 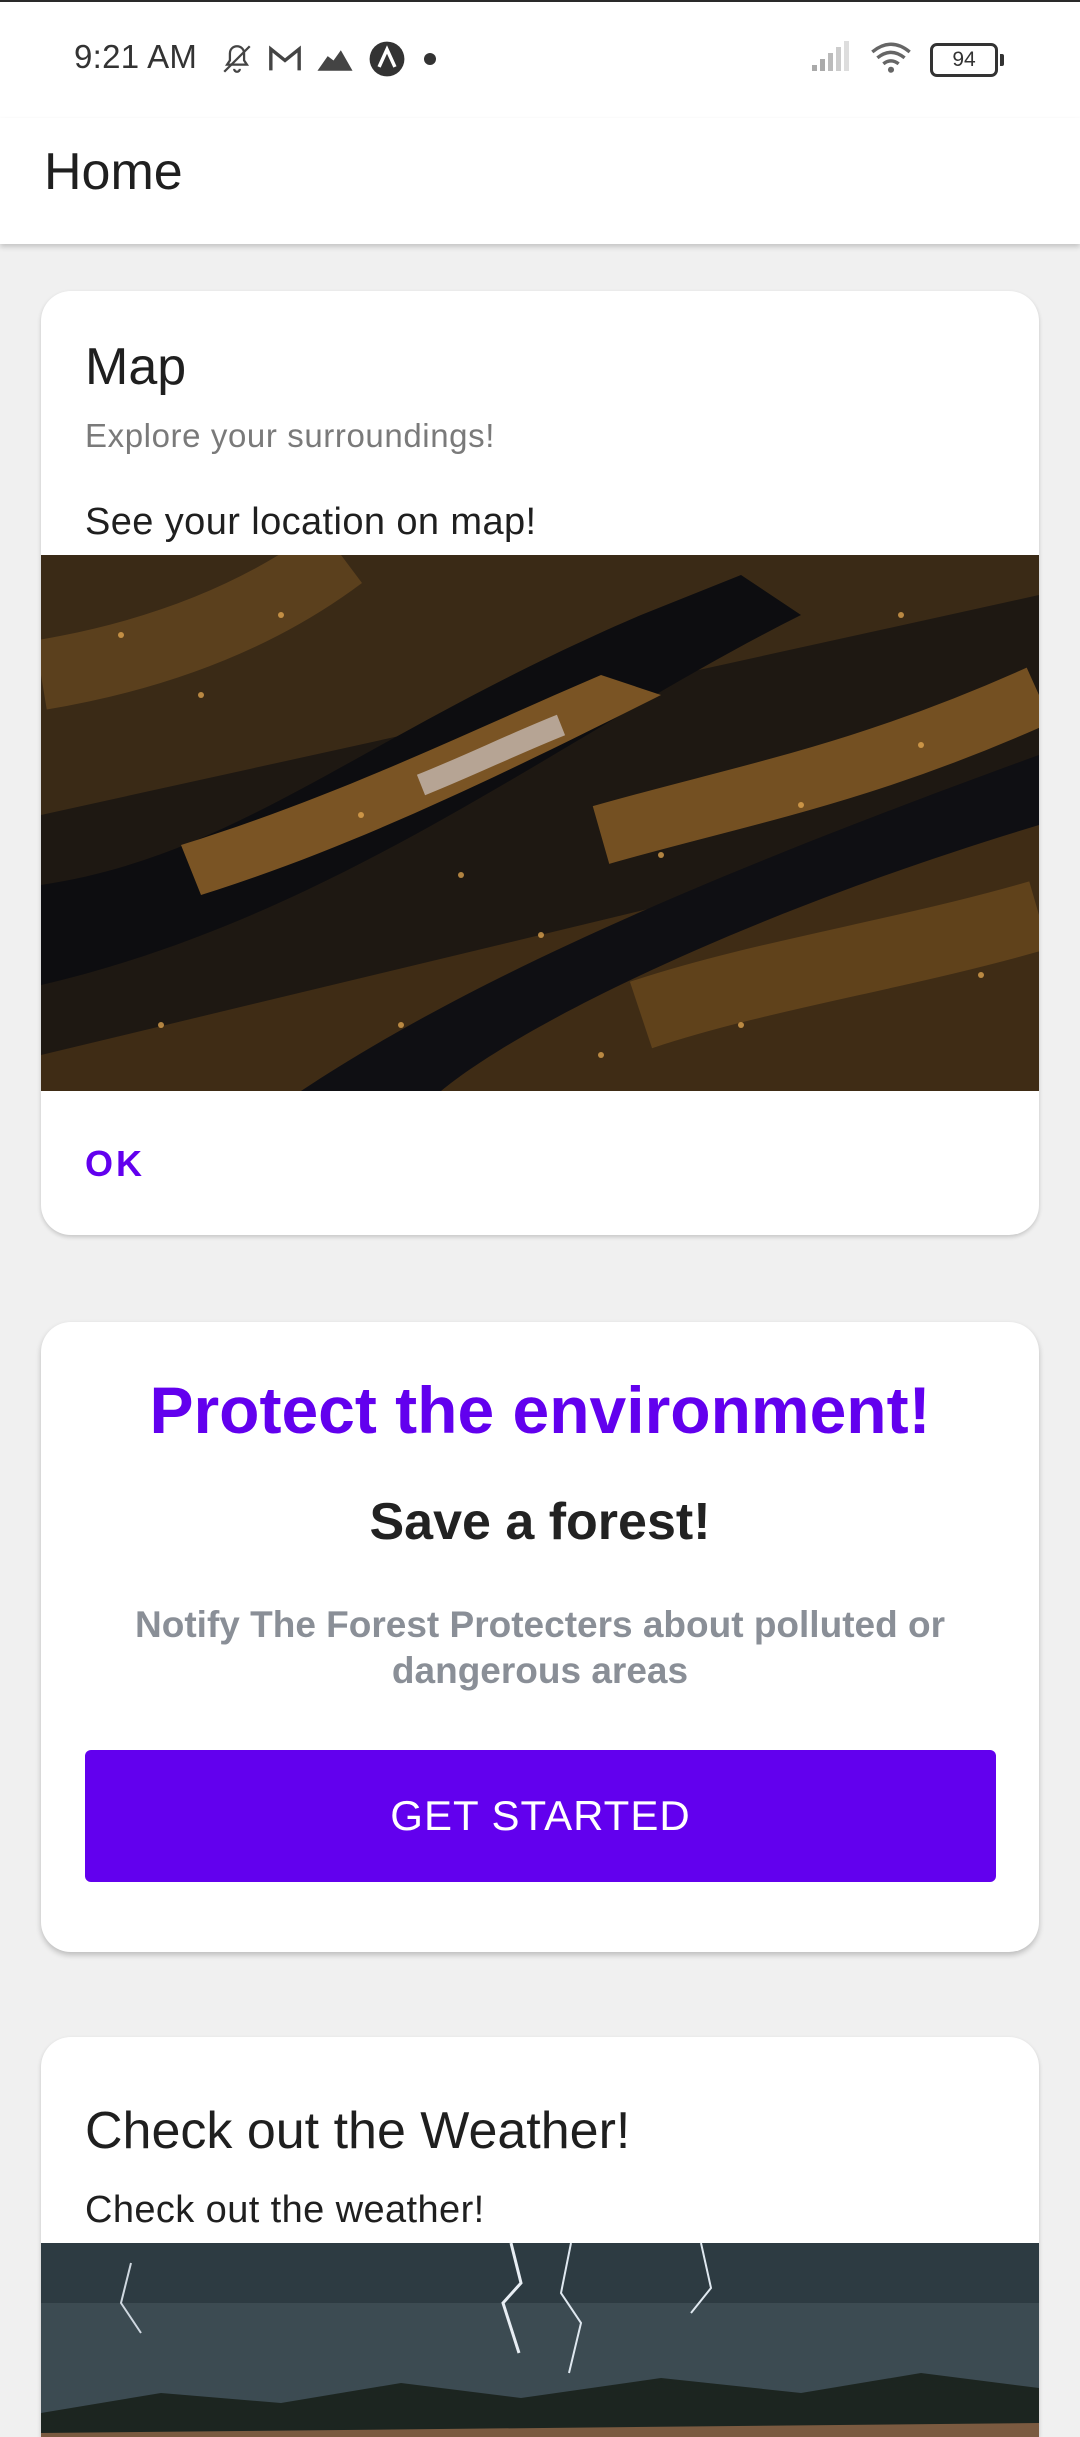 I want to click on dot-icon, so click(x=430, y=61).